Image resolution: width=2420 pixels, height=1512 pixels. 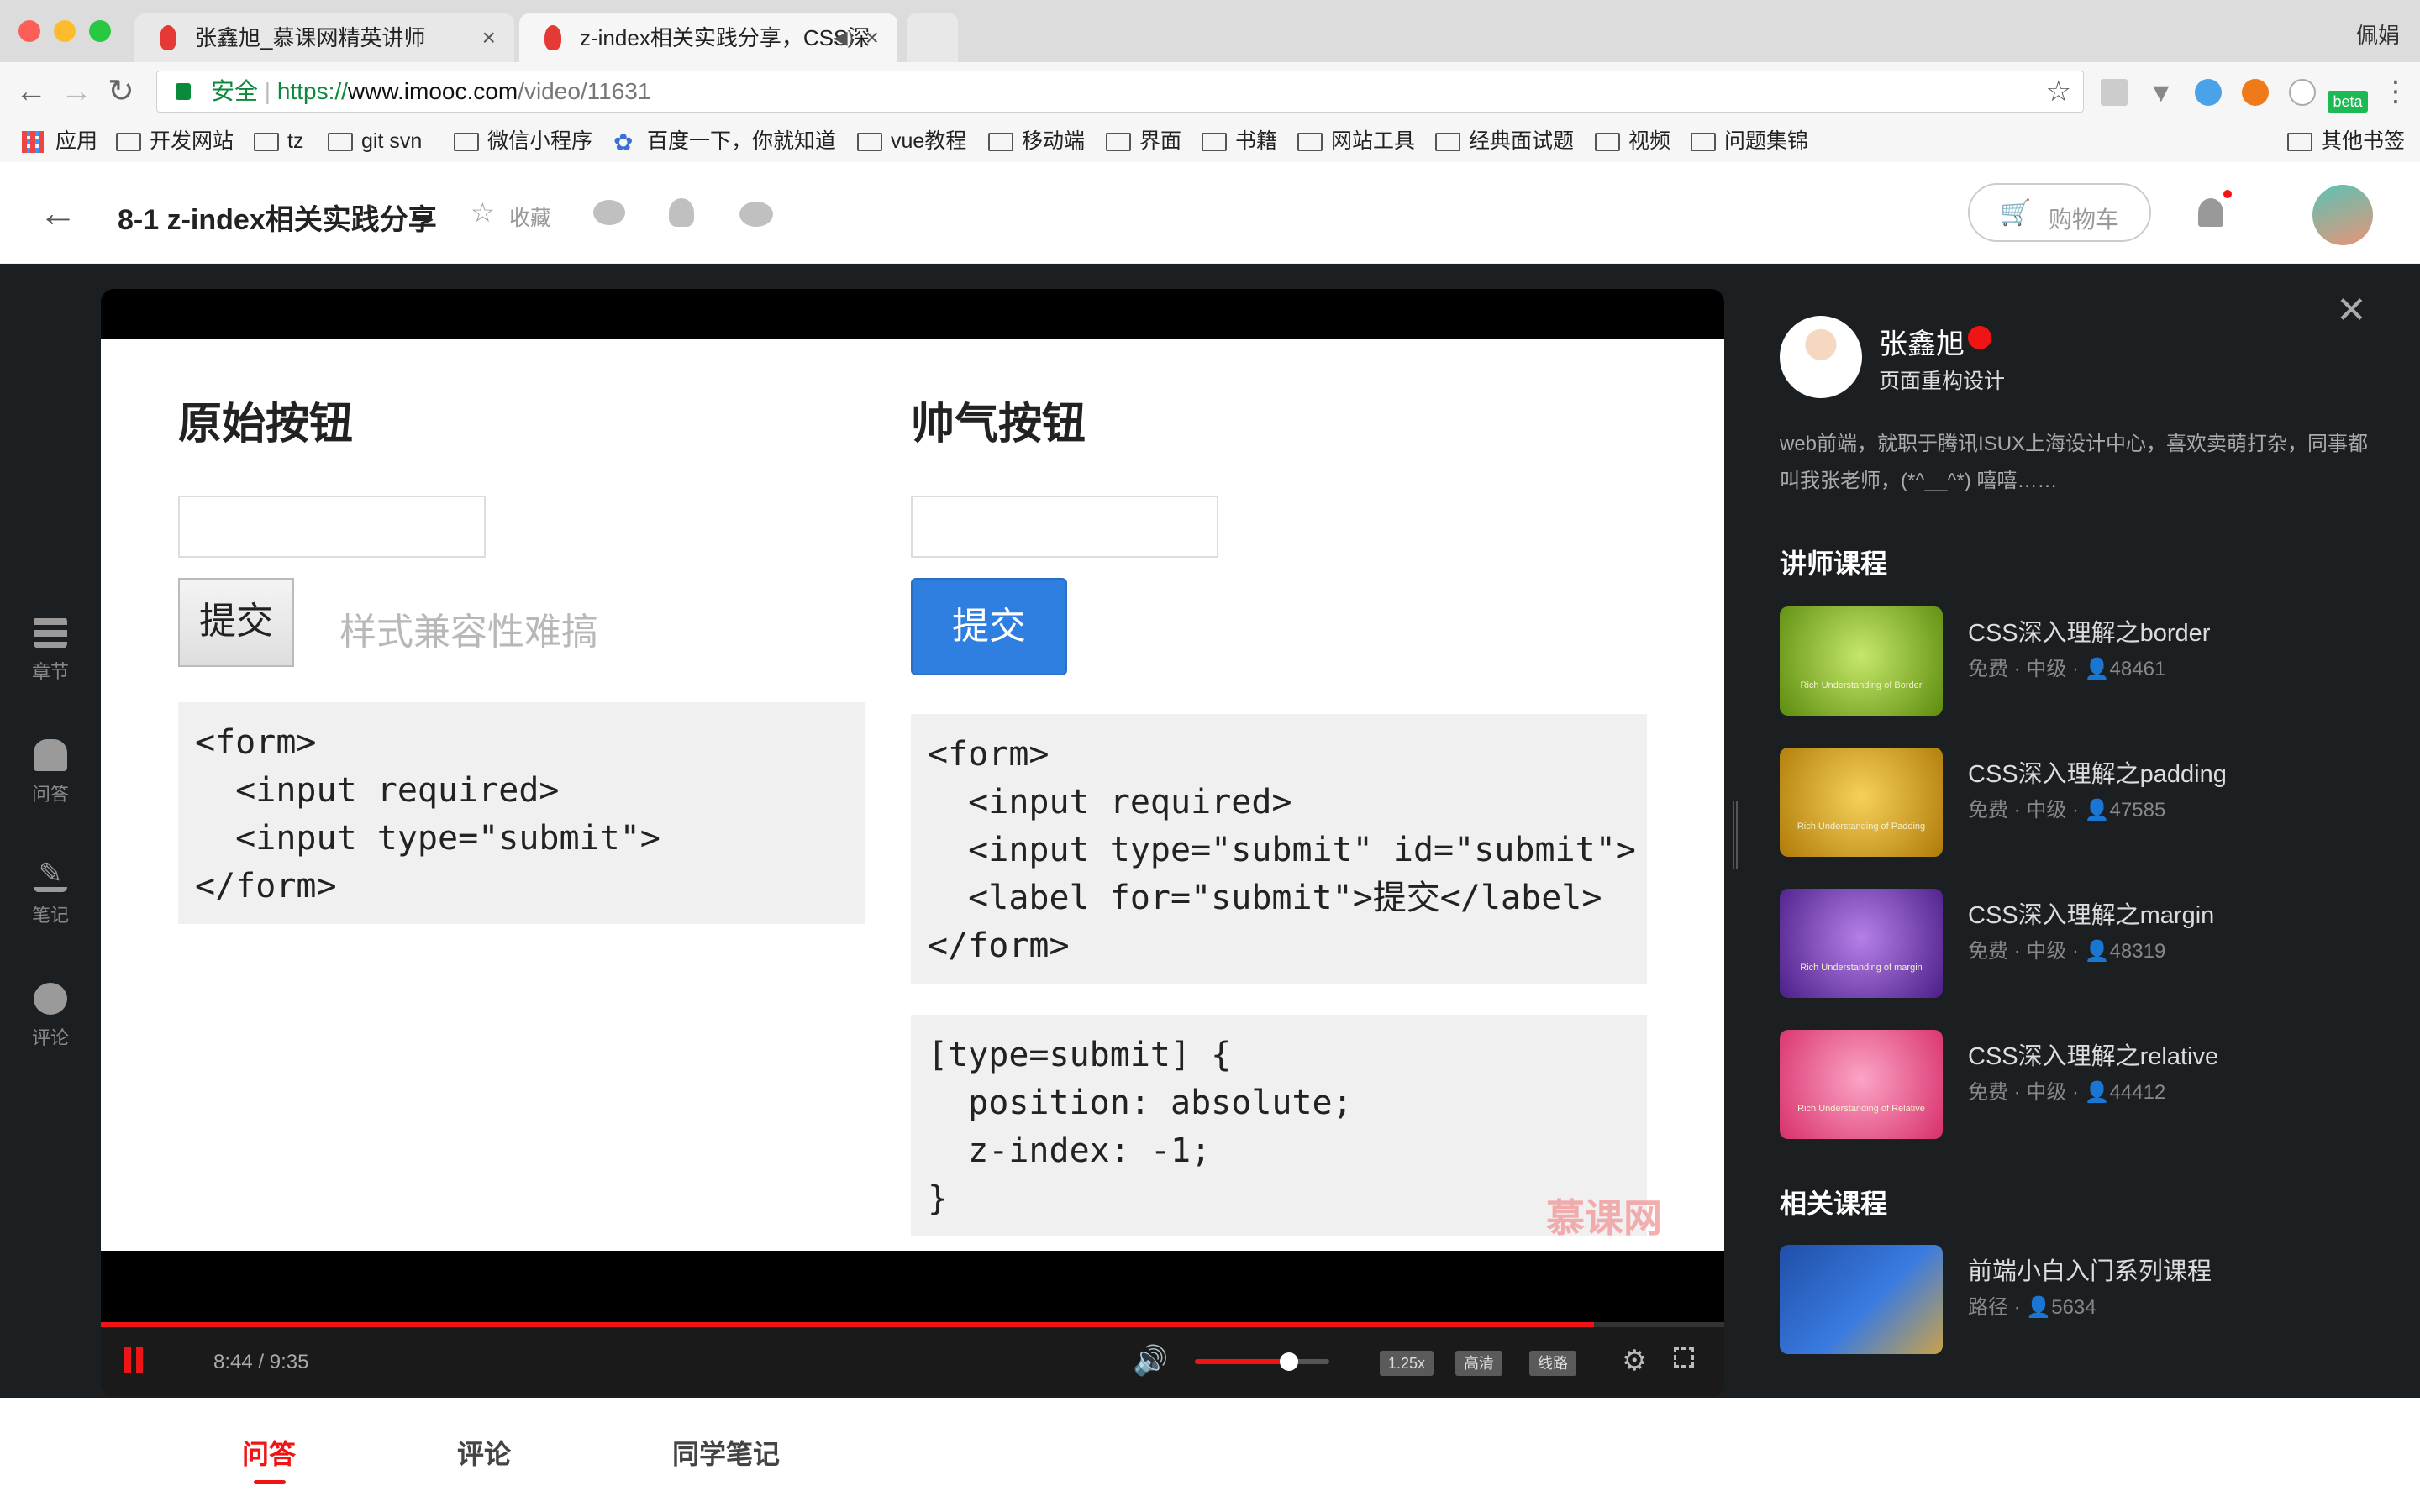 What do you see at coordinates (681, 212) in the screenshot?
I see `qq-share-icon` at bounding box center [681, 212].